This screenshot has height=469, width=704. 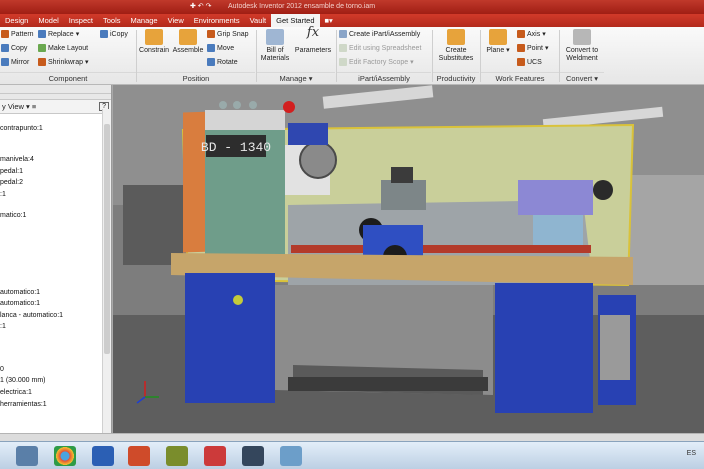 What do you see at coordinates (343, 48) in the screenshot?
I see `spreadsheet-icon` at bounding box center [343, 48].